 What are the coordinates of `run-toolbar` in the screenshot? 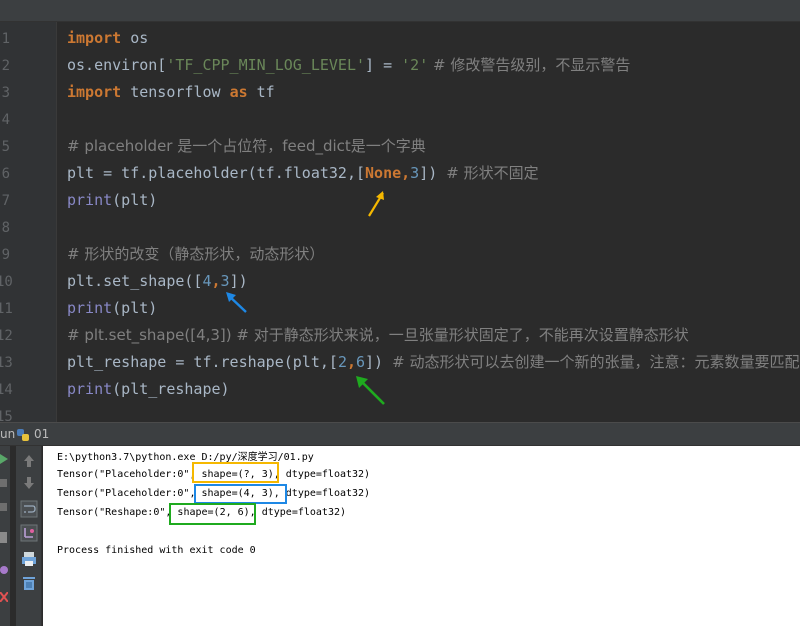 It's located at (29, 536).